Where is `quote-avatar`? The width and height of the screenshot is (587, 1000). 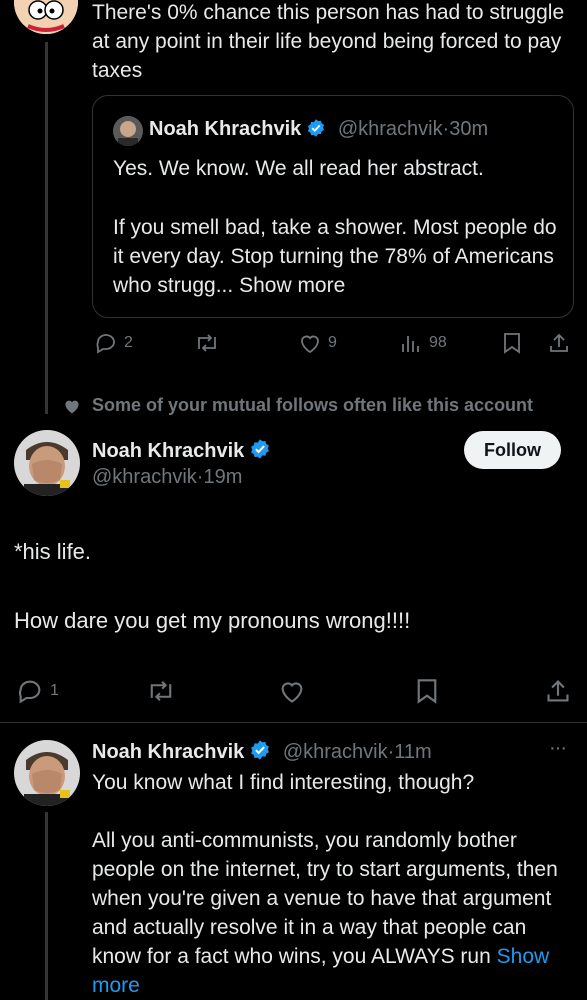
quote-avatar is located at coordinates (128, 131).